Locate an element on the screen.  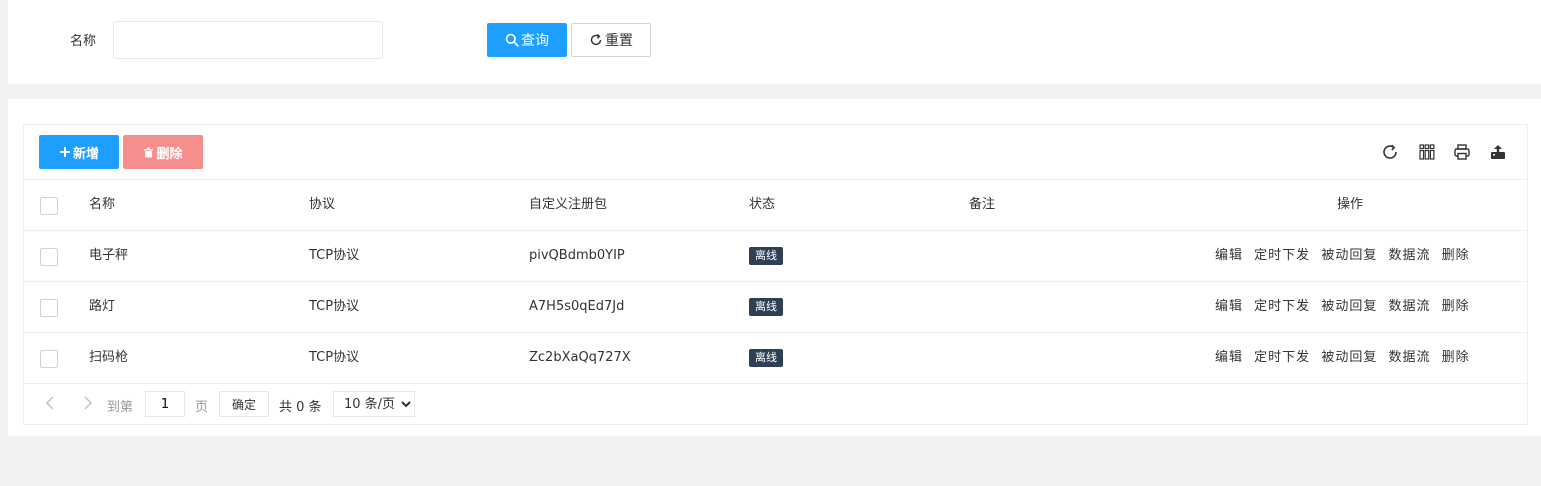
prev-page-icon is located at coordinates (50, 403).